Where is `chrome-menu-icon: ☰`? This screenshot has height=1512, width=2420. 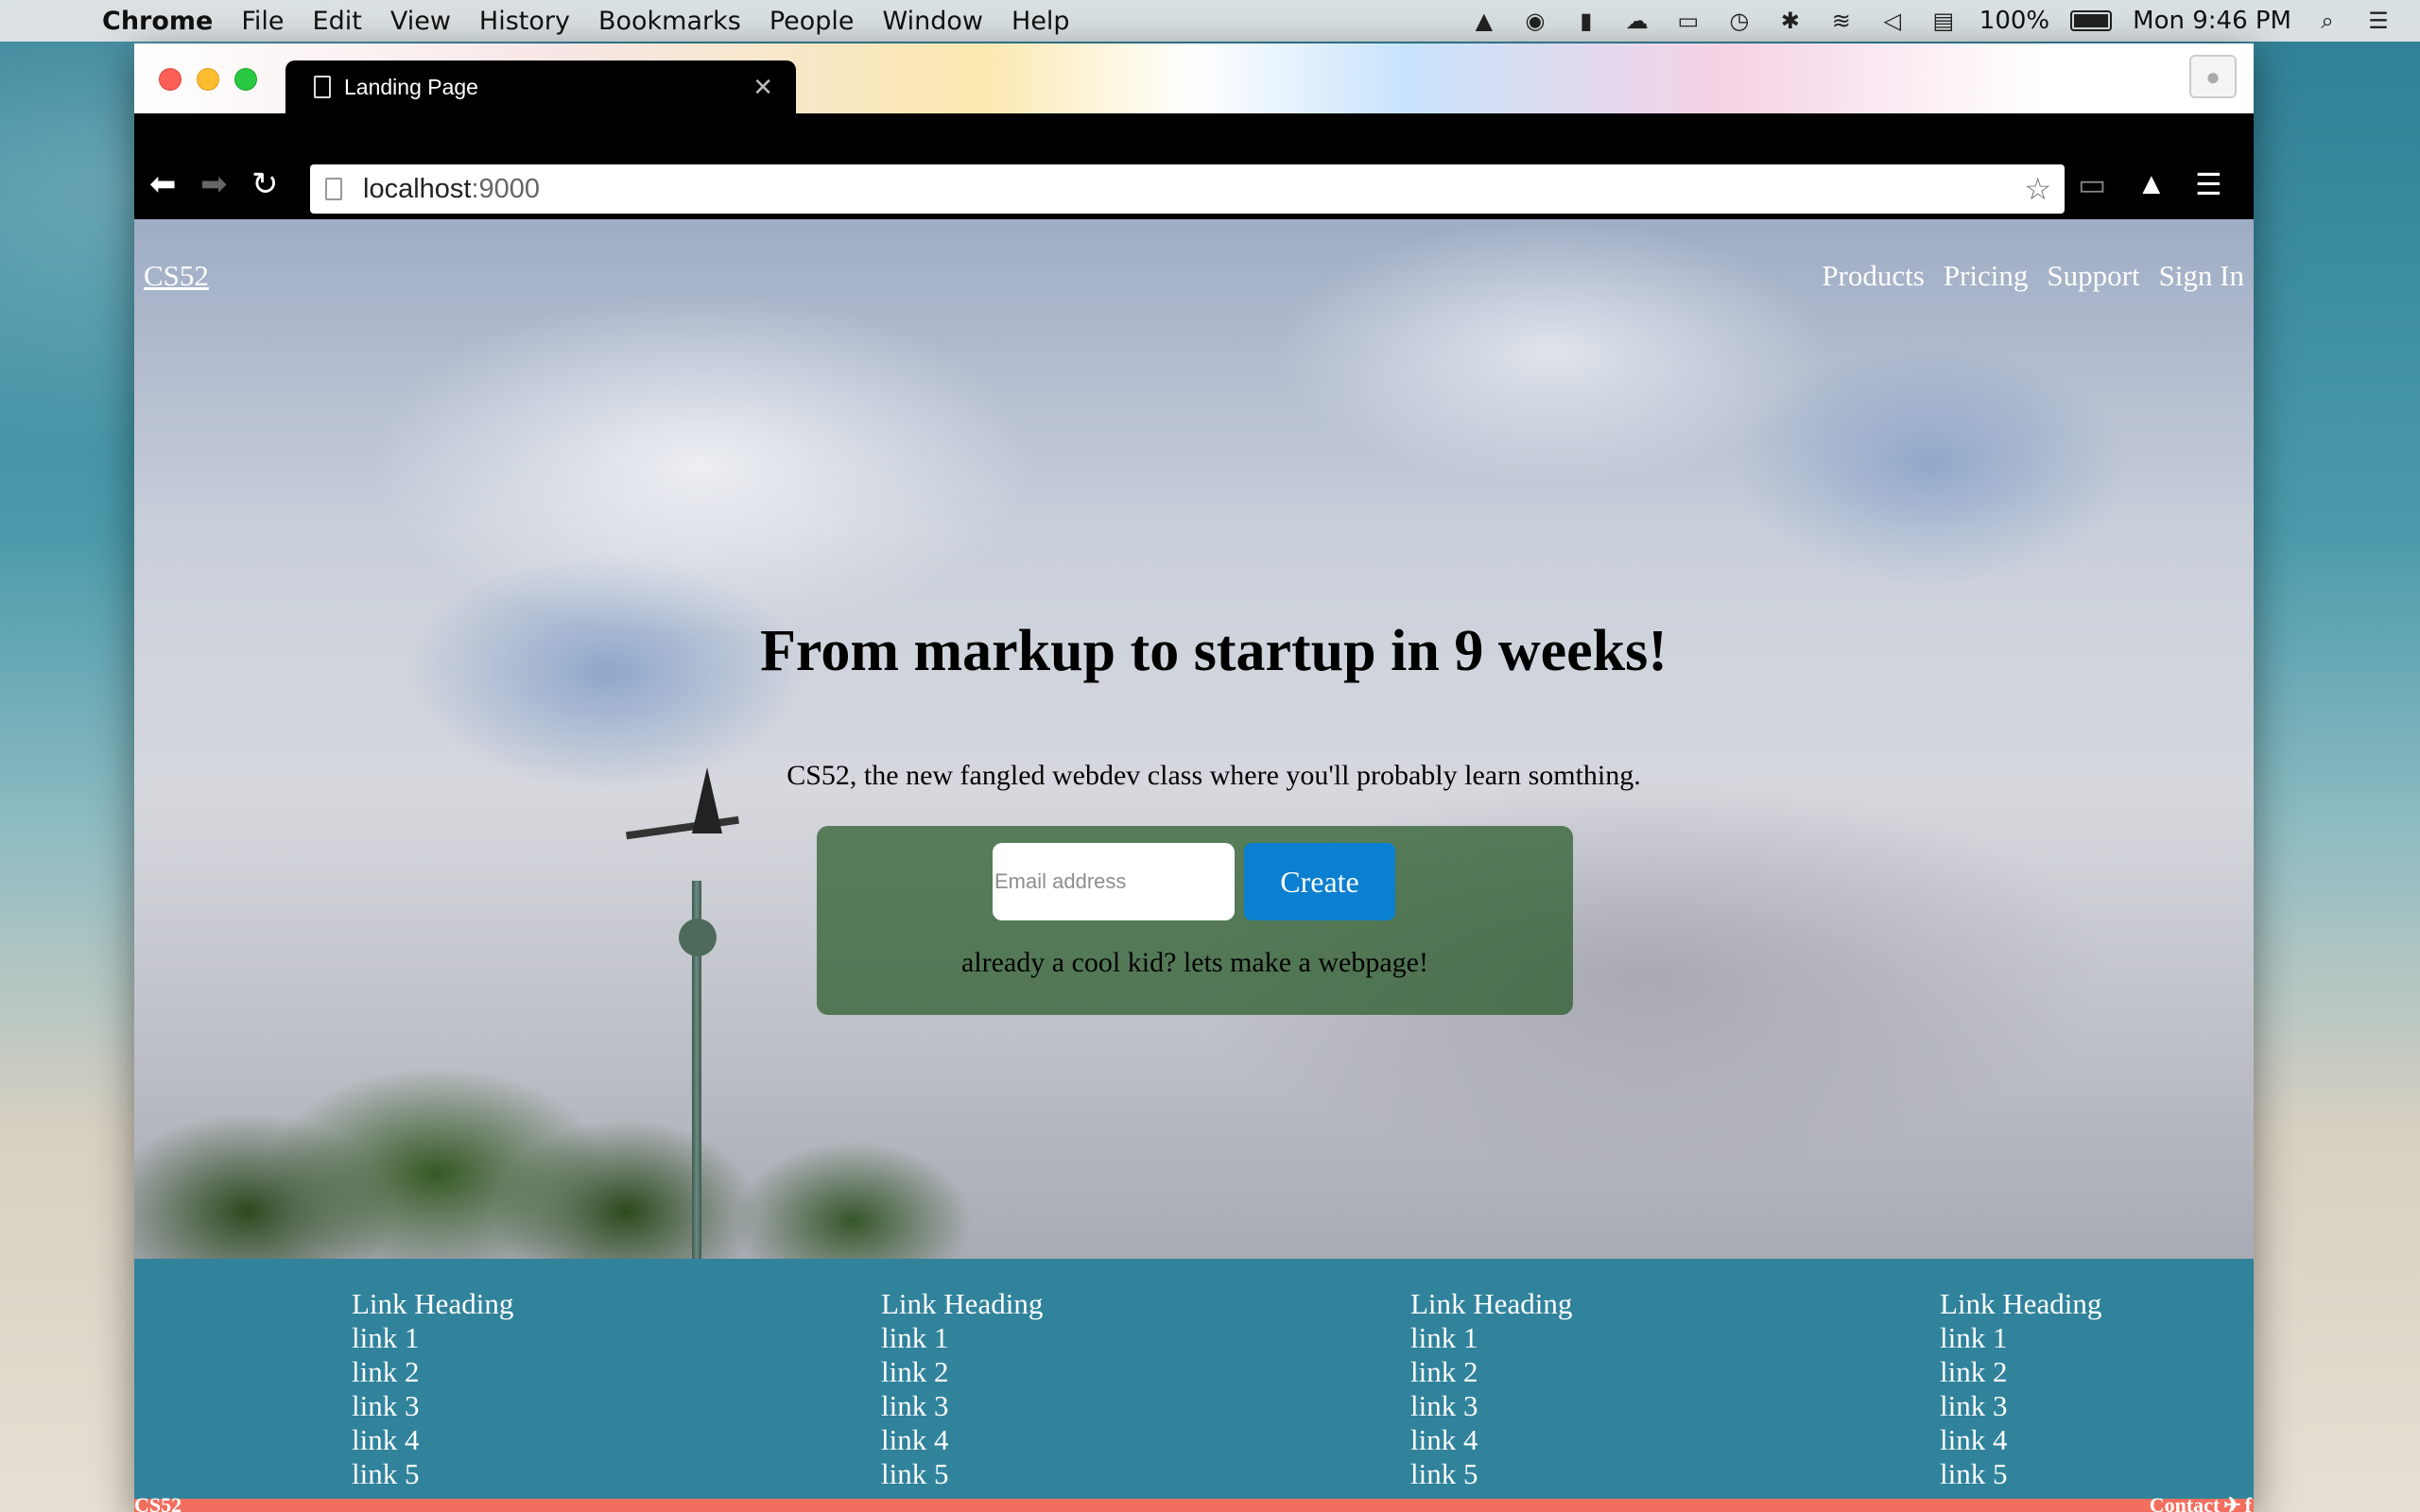
chrome-menu-icon: ☰ is located at coordinates (2208, 184).